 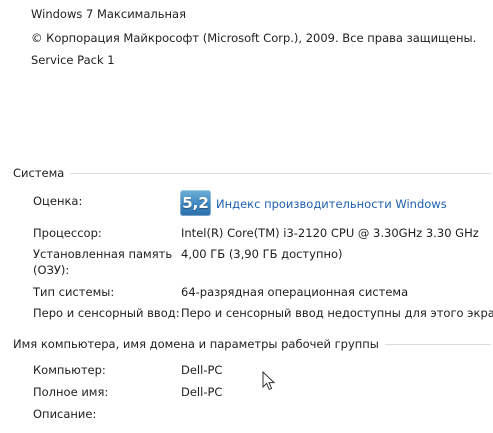 I want to click on system-type-label: Тип системы:, so click(x=74, y=292).